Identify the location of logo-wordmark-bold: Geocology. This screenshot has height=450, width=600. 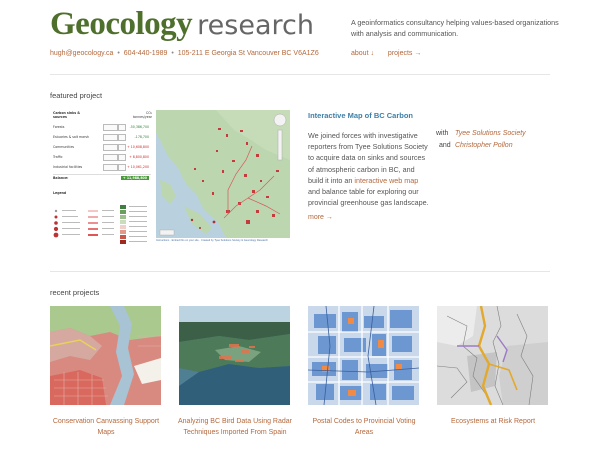
(121, 24).